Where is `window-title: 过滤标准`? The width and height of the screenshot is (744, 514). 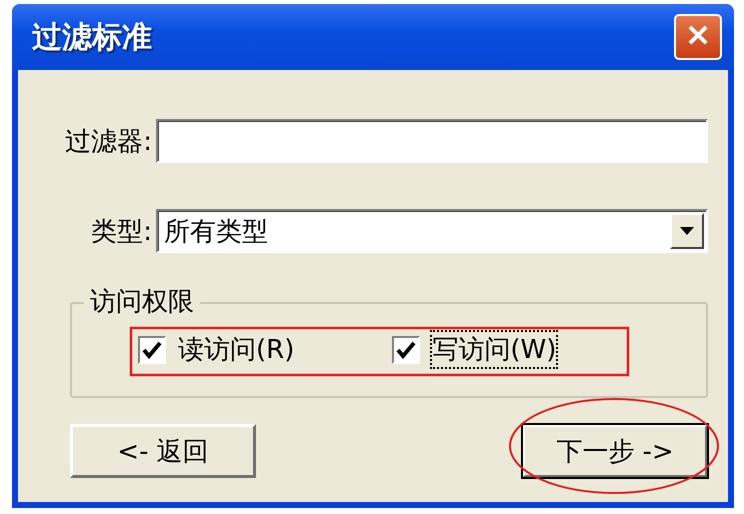 window-title: 过滤标准 is located at coordinates (92, 37).